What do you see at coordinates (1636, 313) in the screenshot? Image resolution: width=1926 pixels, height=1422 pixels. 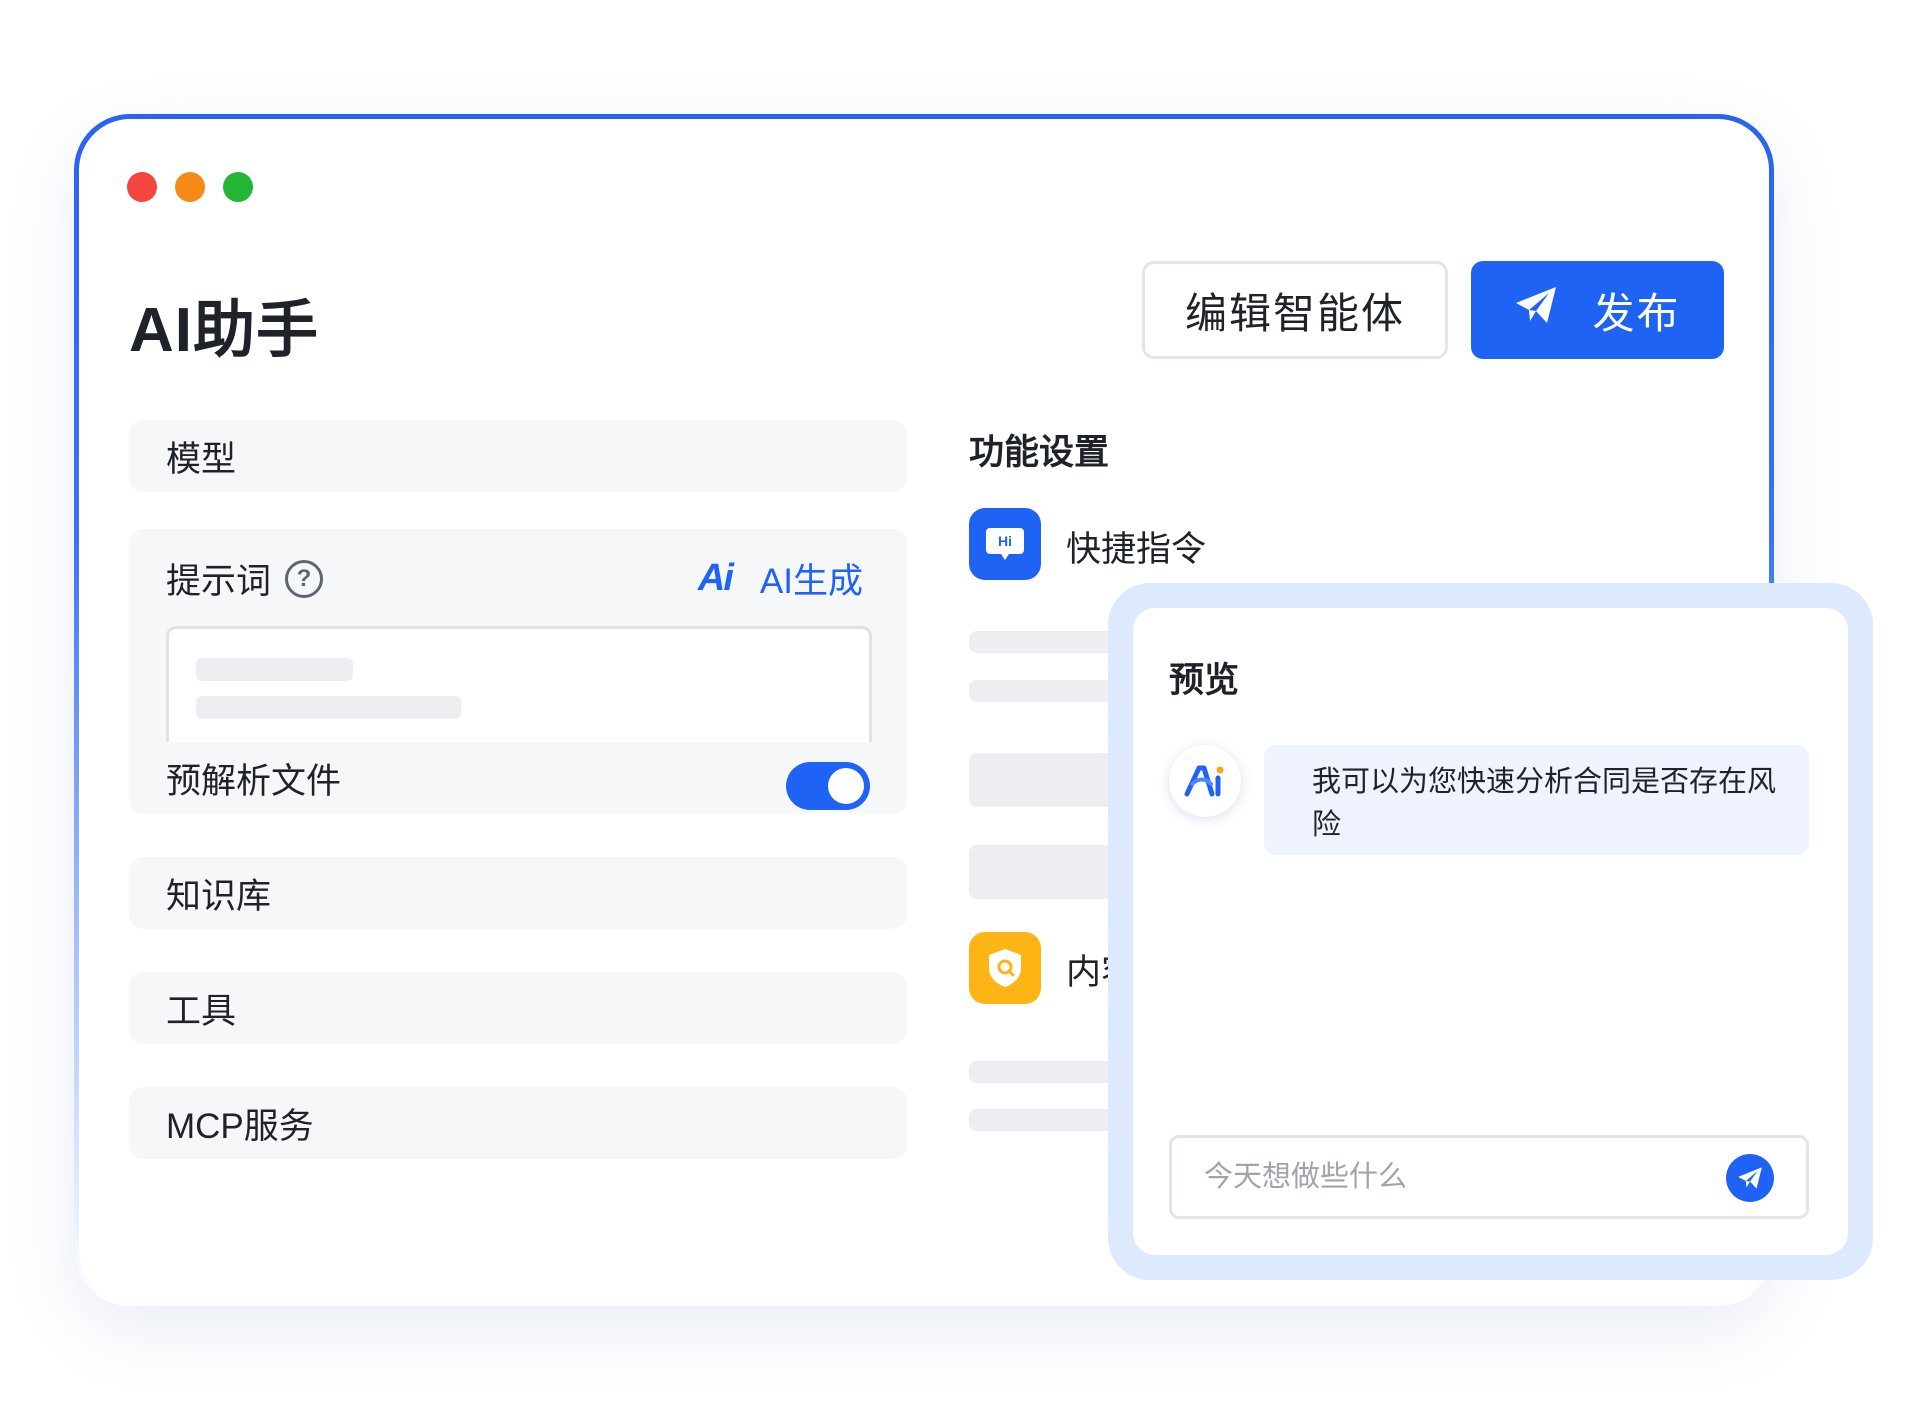 I see `publish-button-label: 发布` at bounding box center [1636, 313].